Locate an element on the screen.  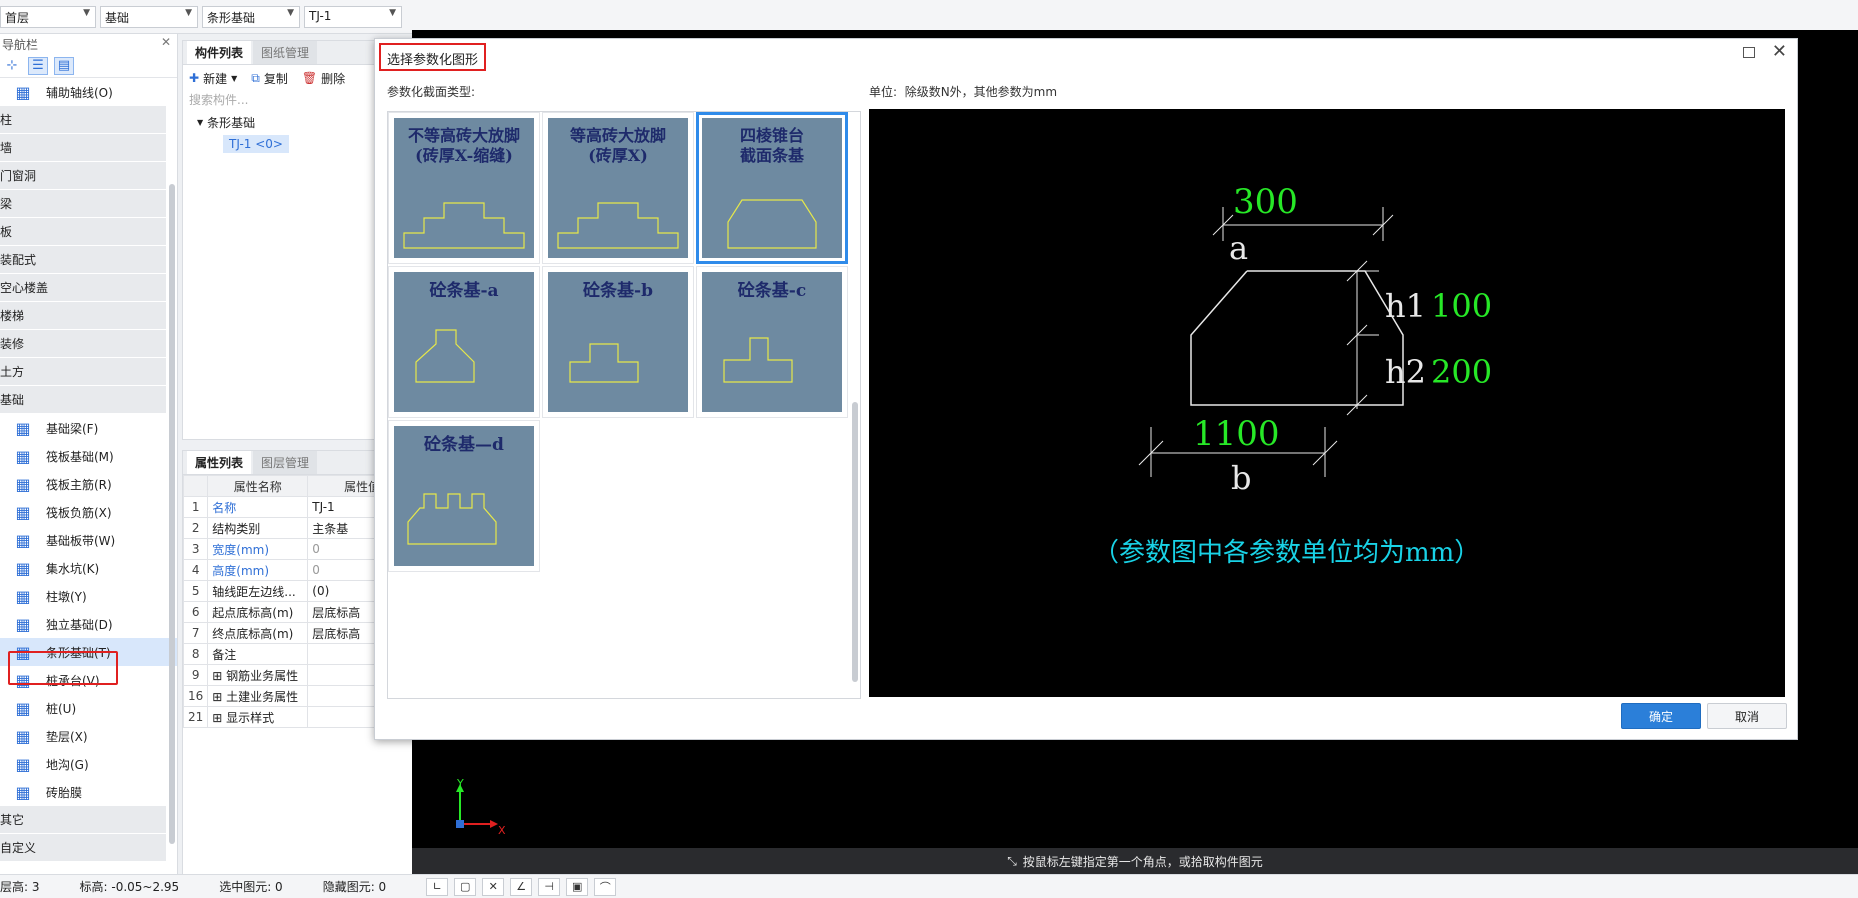
floor-select: 首层 ▼ is located at coordinates (48, 17).